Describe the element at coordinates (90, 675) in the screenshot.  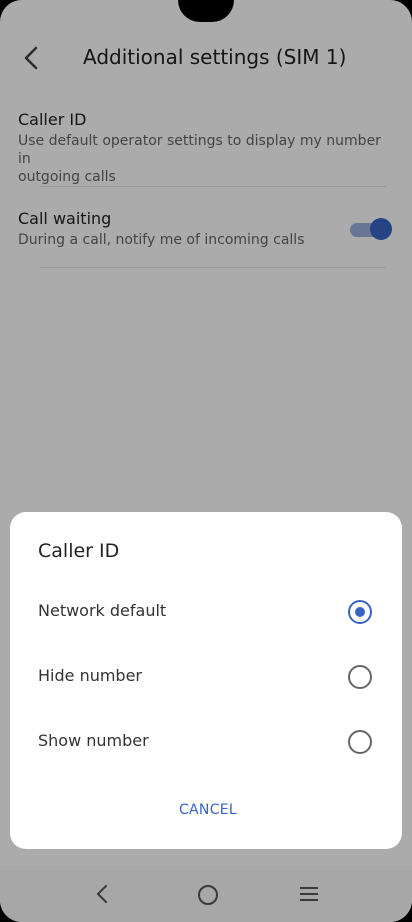
I see `option-label: Hide number` at that location.